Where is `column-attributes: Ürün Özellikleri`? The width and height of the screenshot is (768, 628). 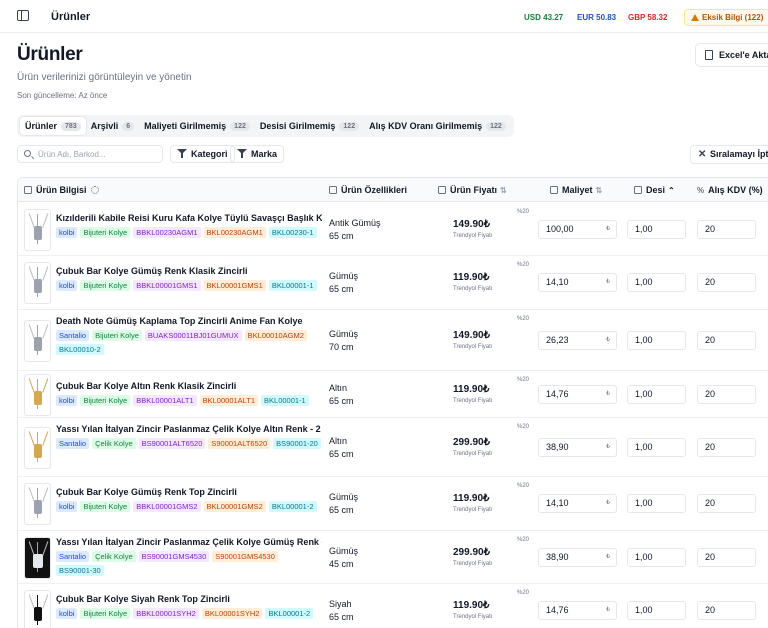 column-attributes: Ürün Özellikleri is located at coordinates (368, 190).